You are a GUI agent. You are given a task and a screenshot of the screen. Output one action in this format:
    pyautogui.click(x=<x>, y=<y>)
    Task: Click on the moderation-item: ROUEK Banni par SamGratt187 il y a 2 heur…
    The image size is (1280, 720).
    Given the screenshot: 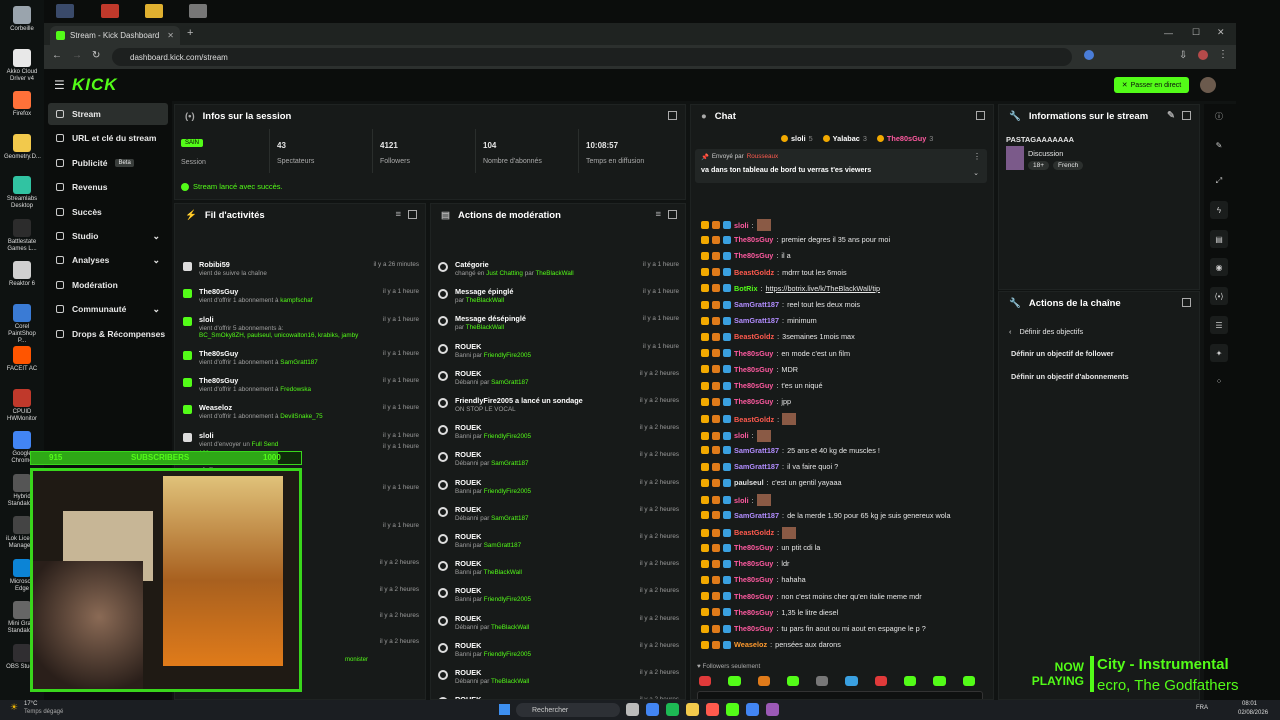 What is the action you would take?
    pyautogui.click(x=558, y=545)
    